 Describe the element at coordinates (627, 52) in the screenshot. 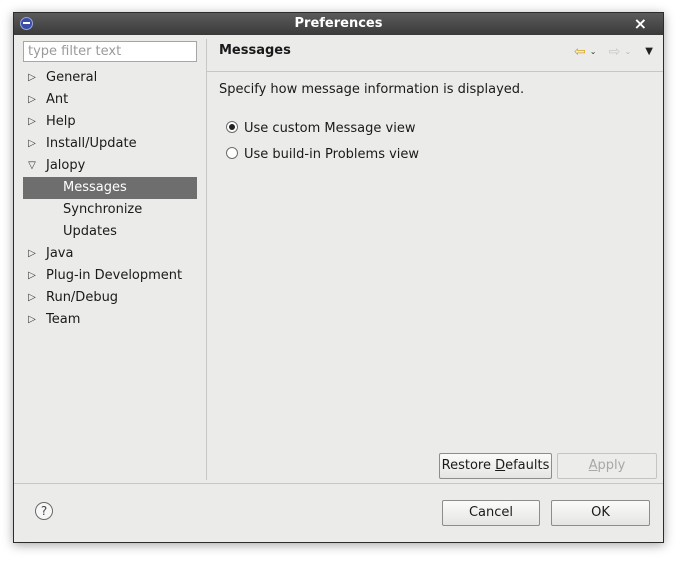

I see `forward-history-chevron-icon: ⌄` at that location.